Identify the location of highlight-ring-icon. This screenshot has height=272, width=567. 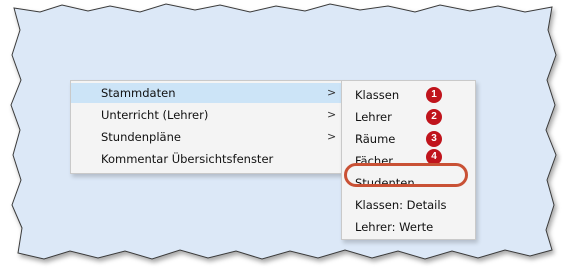
(406, 175).